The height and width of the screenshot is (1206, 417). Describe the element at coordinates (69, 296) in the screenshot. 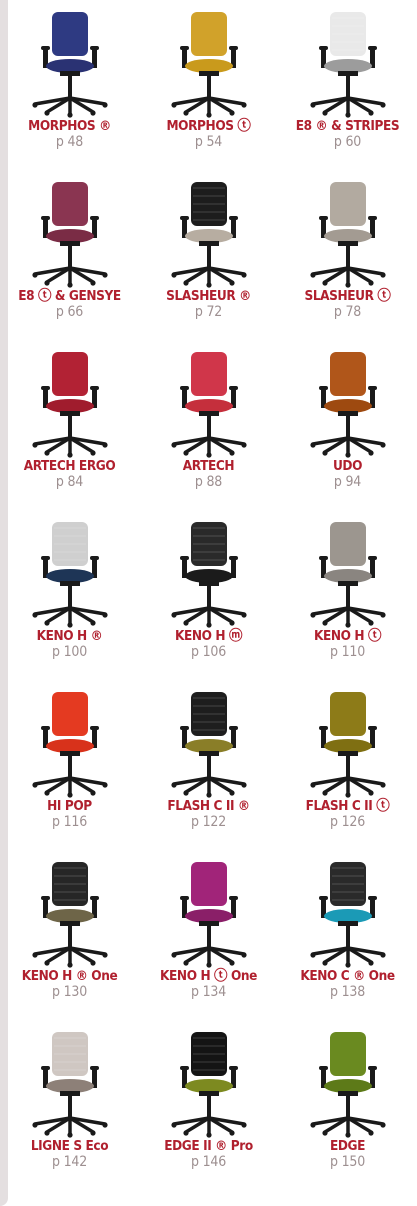

I see `product-name: E8 ⓣ & GENSYE` at that location.